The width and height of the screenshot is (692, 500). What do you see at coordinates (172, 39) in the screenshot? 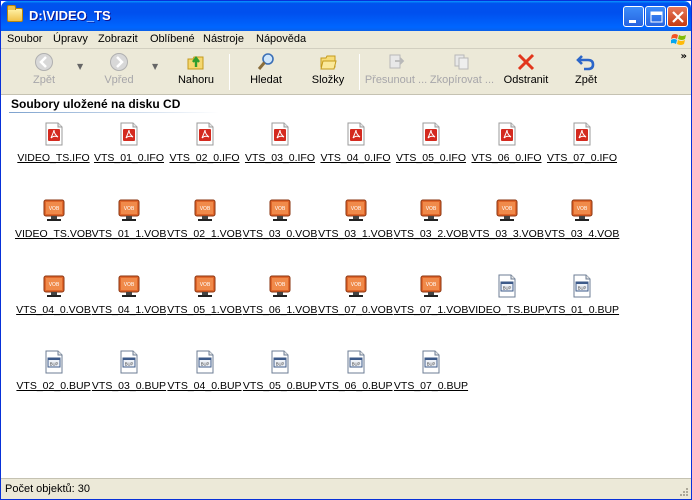
I see `menu-oblibene: Oblíbené` at bounding box center [172, 39].